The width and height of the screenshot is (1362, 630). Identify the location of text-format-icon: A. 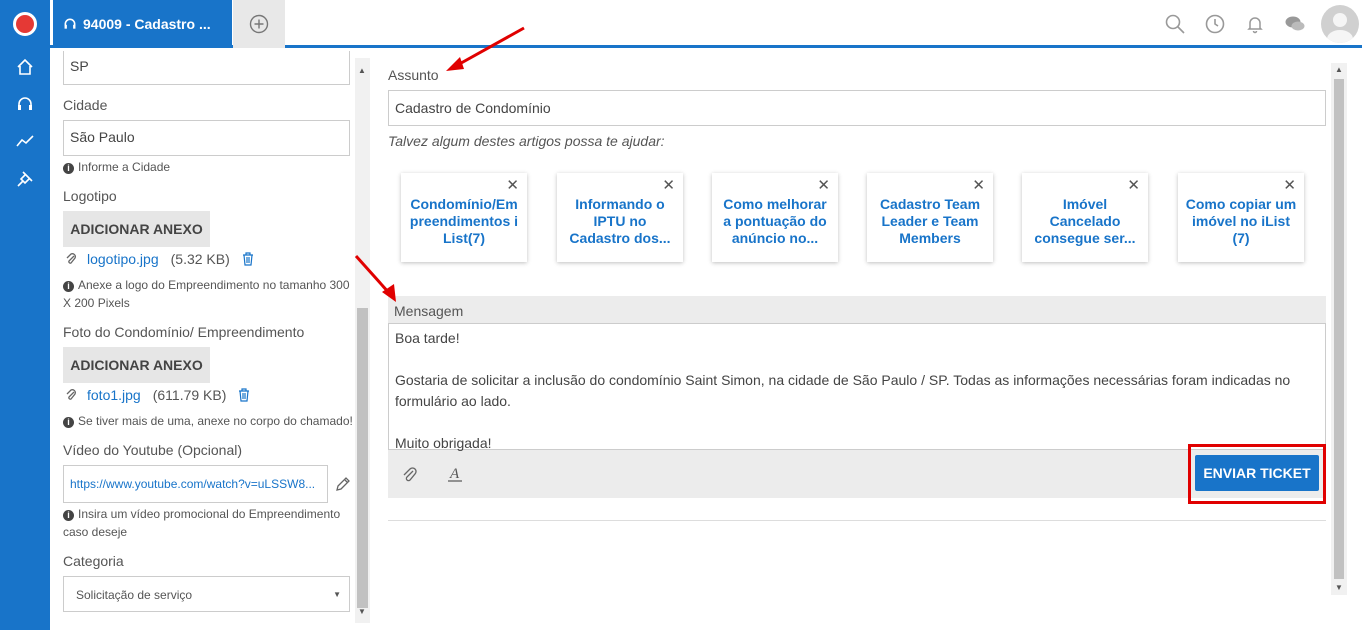
(455, 474).